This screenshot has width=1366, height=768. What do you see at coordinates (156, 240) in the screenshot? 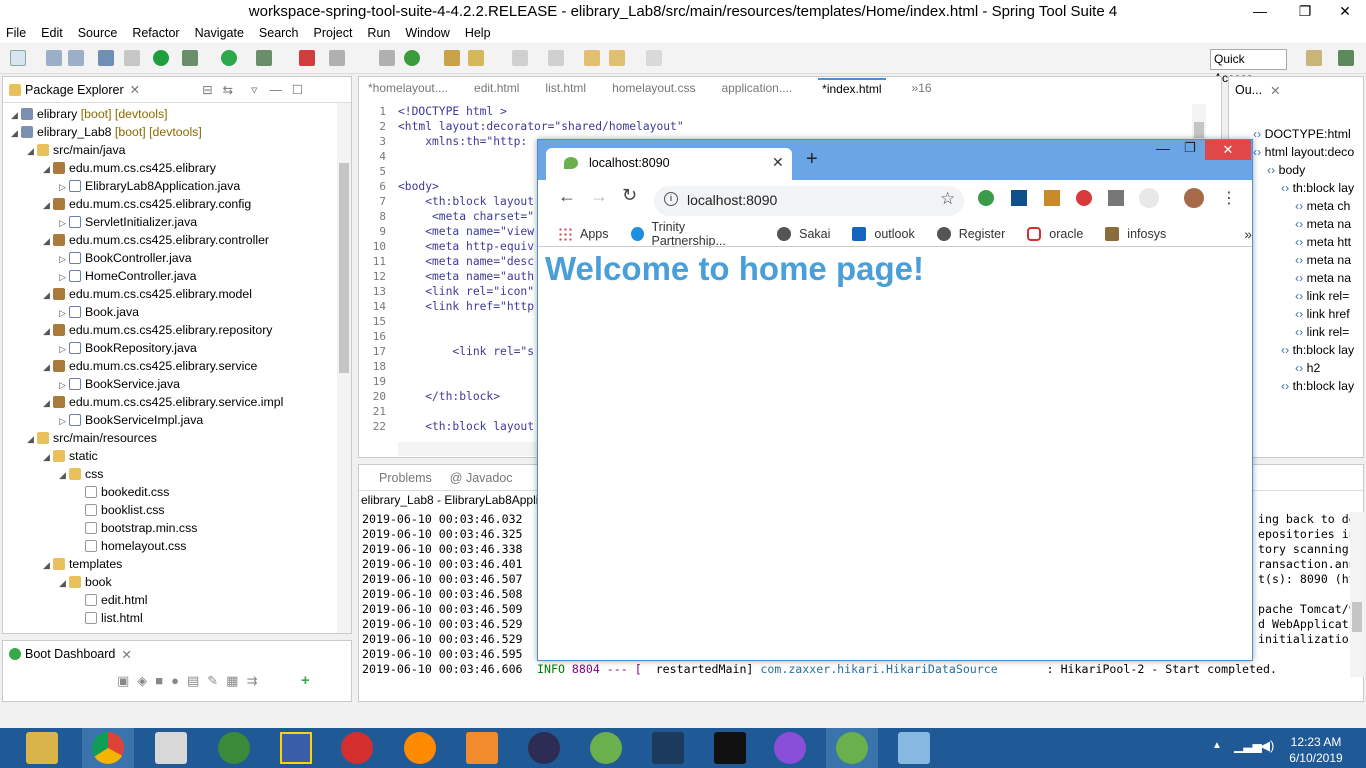
I see `tree-item: ◢ edu.mum.cs.cs425.elibrary.controller` at bounding box center [156, 240].